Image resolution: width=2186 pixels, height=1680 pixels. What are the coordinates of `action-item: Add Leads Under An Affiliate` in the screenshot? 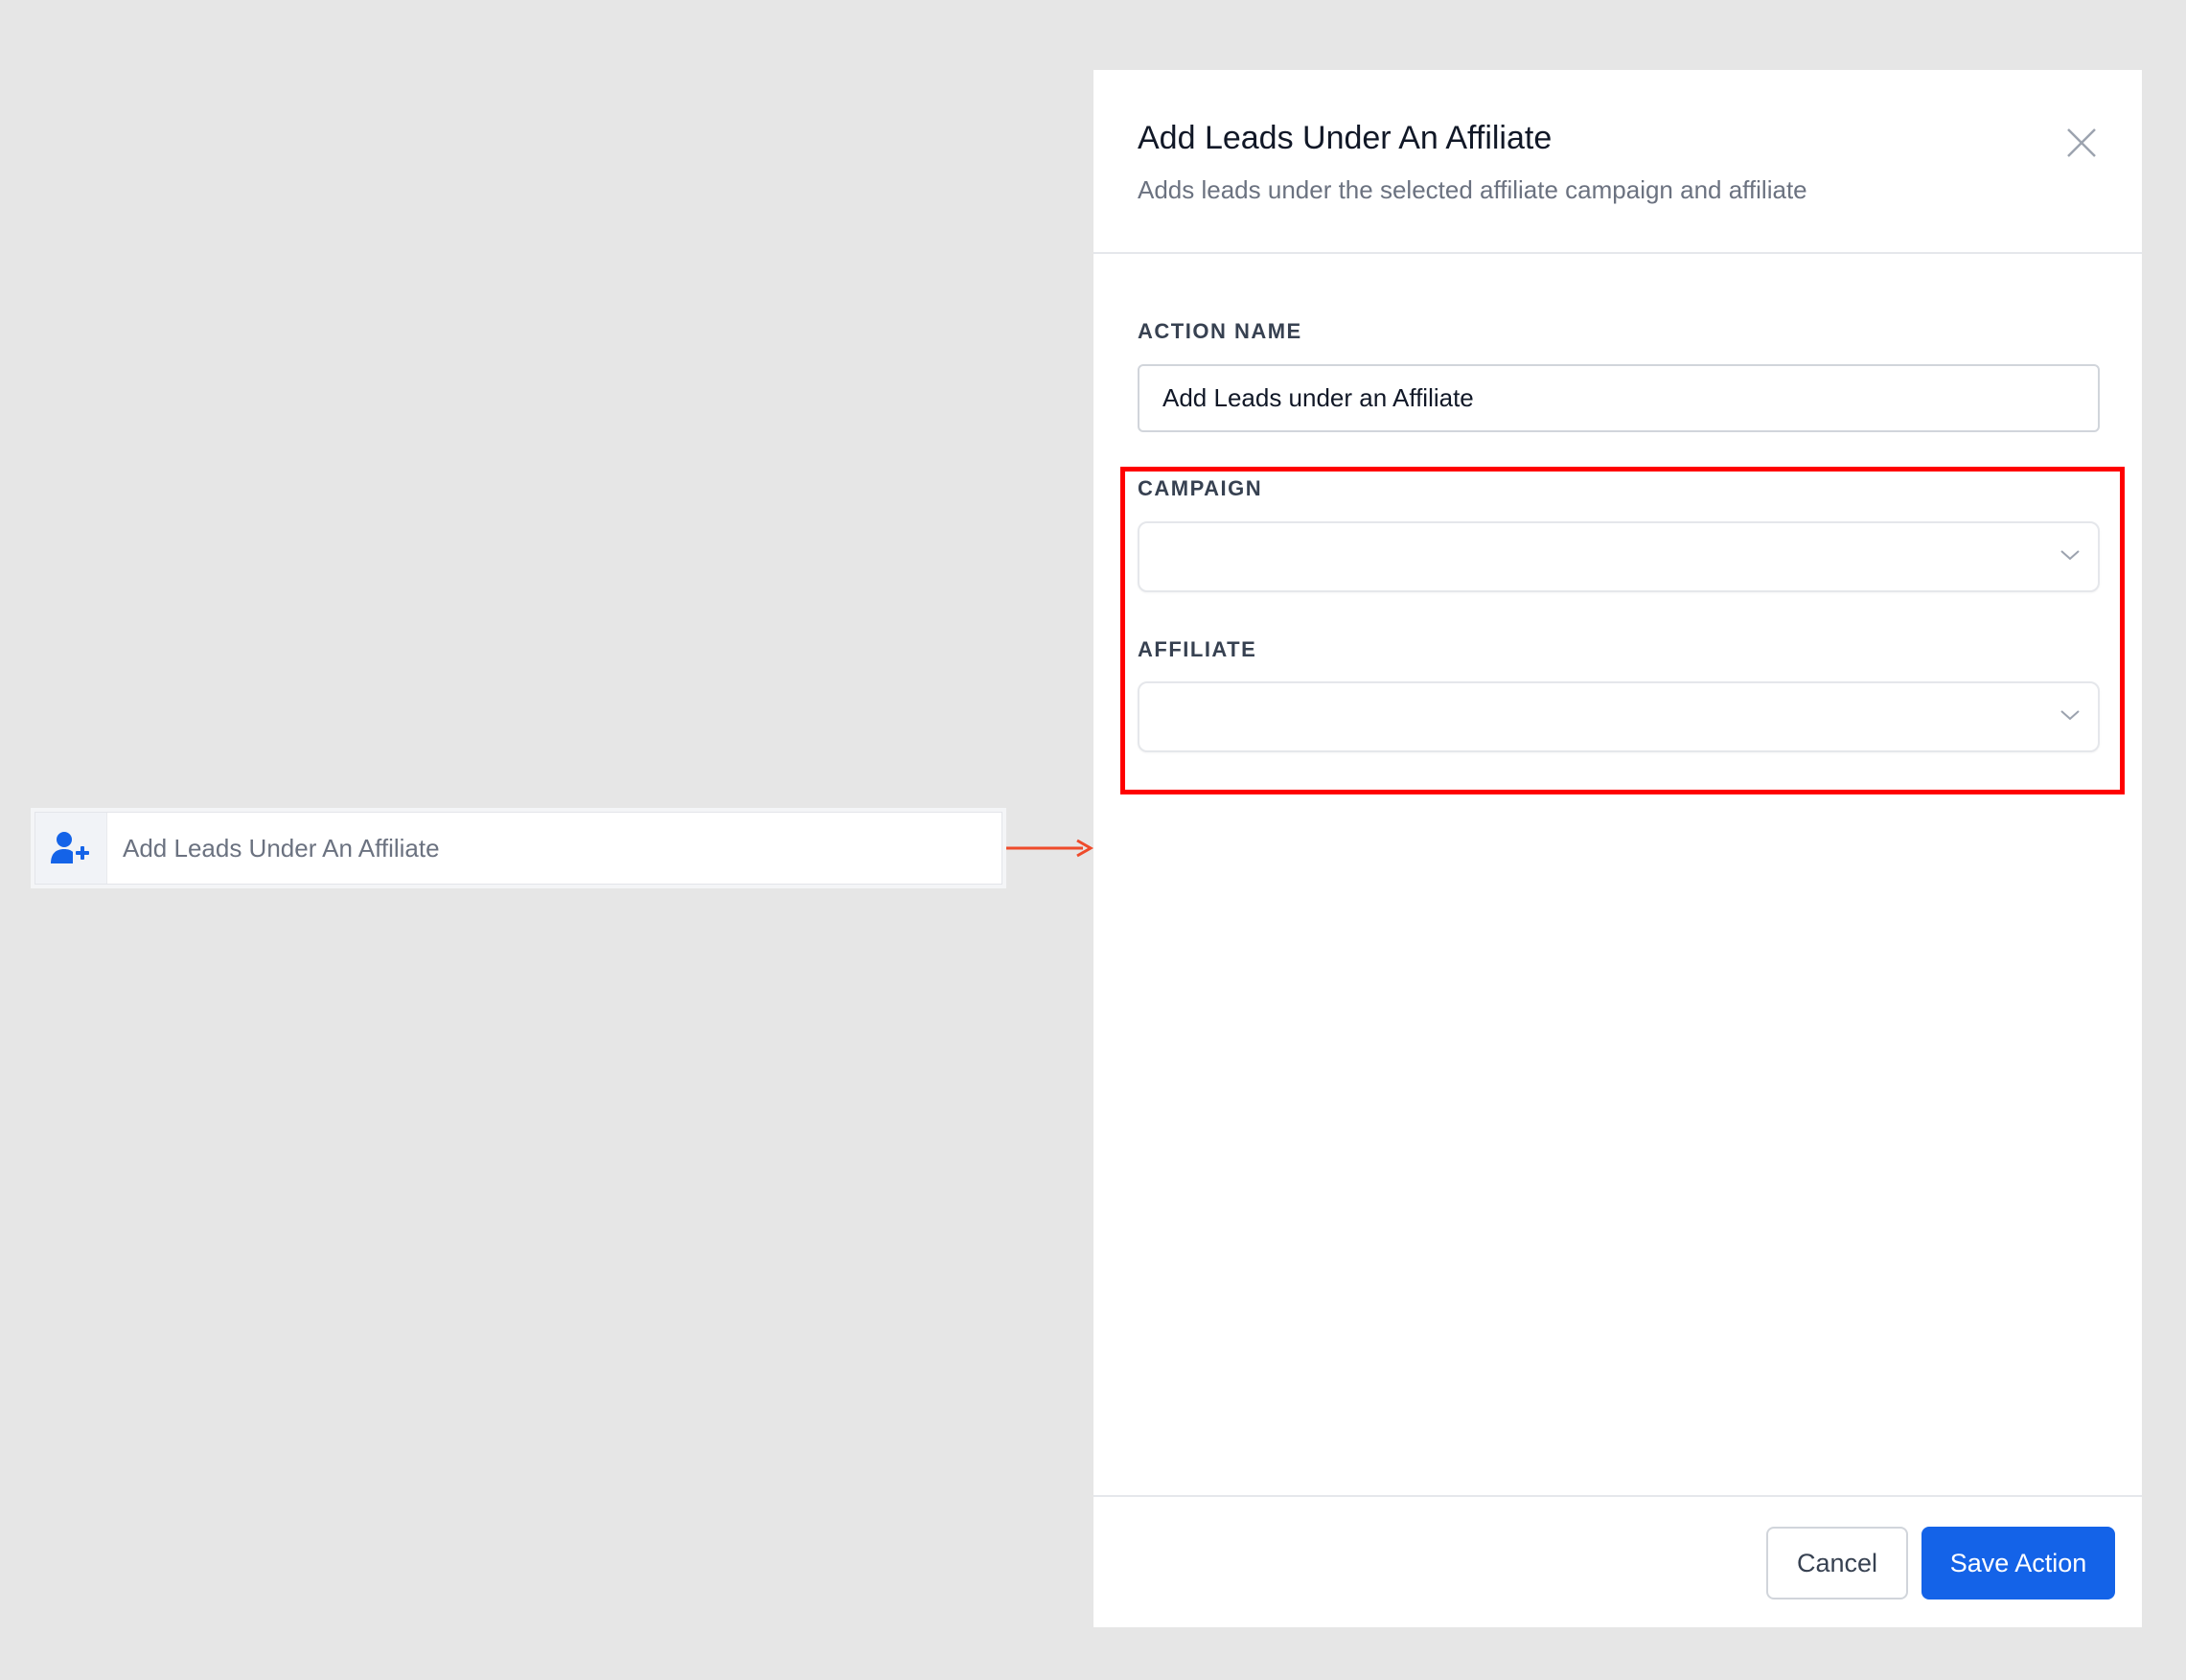 It's located at (519, 848).